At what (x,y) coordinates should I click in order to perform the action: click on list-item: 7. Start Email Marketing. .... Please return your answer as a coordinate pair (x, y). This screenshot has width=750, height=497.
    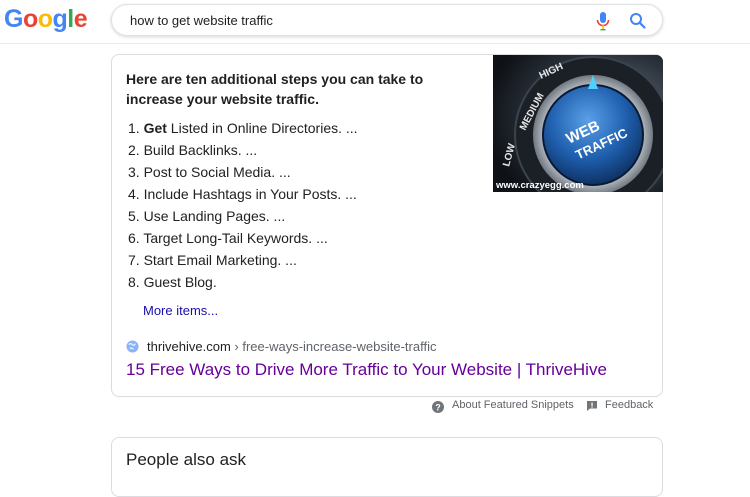
    Looking at the image, I should click on (243, 260).